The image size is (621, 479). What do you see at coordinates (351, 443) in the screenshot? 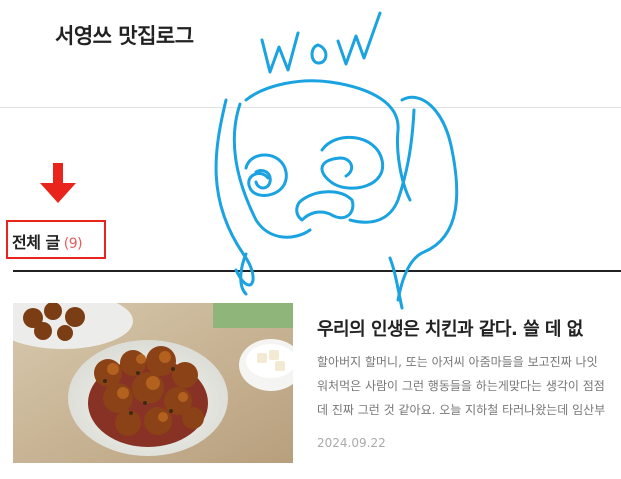
I see `post-date: 2024.09.22` at bounding box center [351, 443].